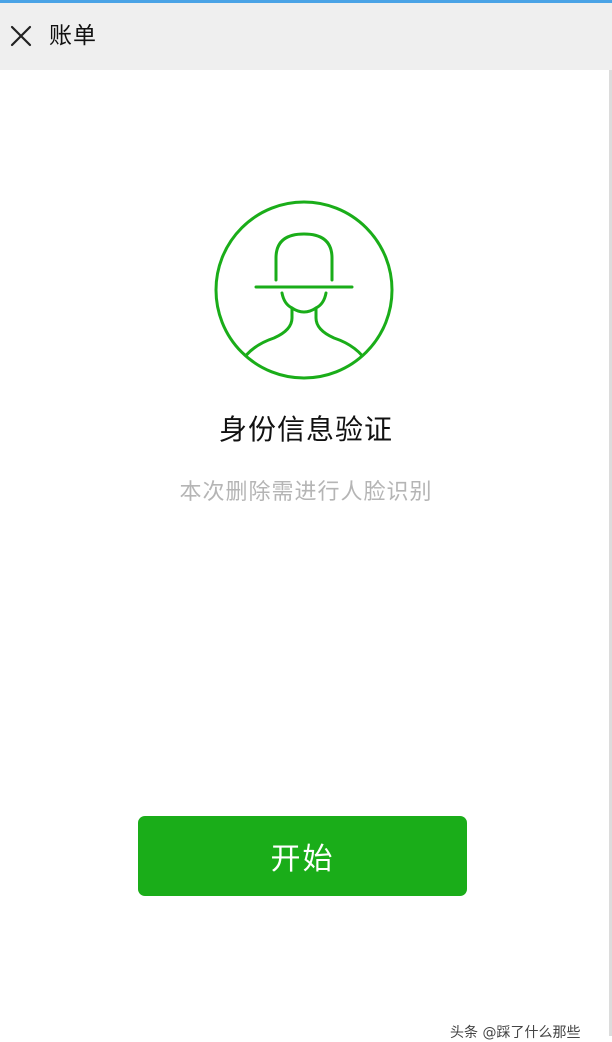 This screenshot has height=1042, width=612. I want to click on start-button: 开始, so click(302, 856).